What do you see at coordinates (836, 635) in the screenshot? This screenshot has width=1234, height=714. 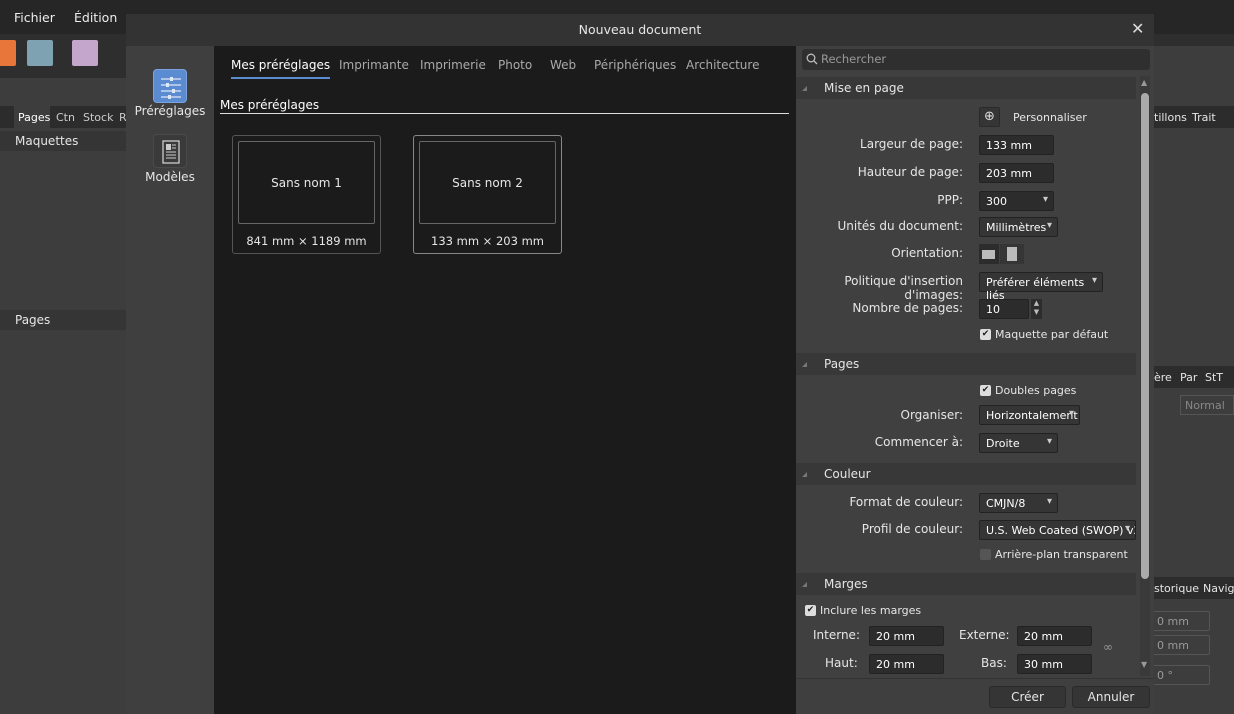 I see `inner-margin-label: Interne:` at bounding box center [836, 635].